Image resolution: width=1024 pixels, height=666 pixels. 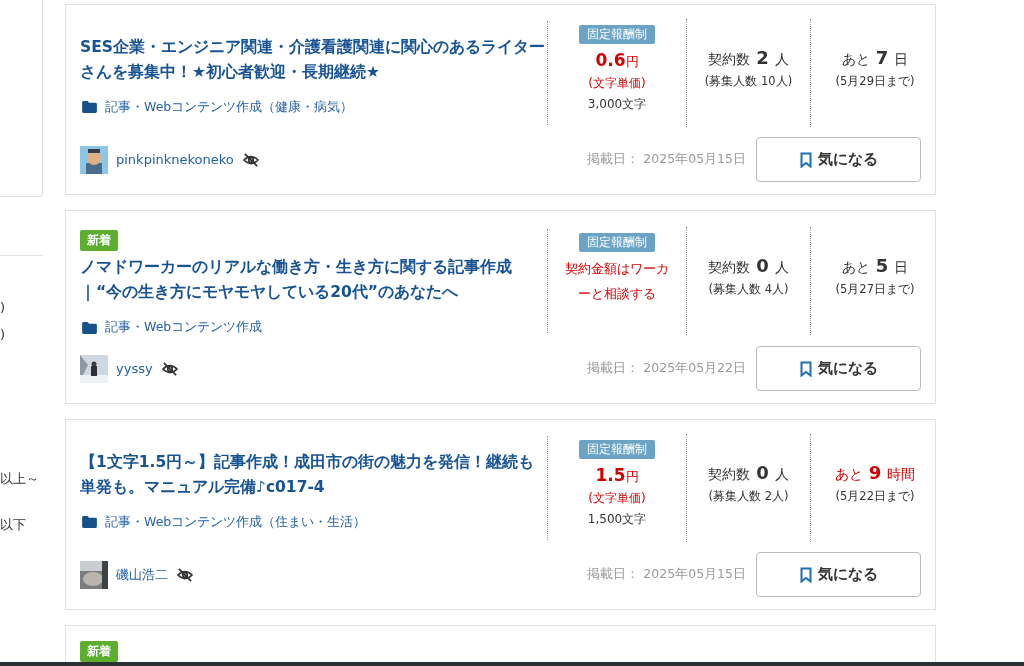 I want to click on pay-amount: 0.6, so click(x=610, y=60).